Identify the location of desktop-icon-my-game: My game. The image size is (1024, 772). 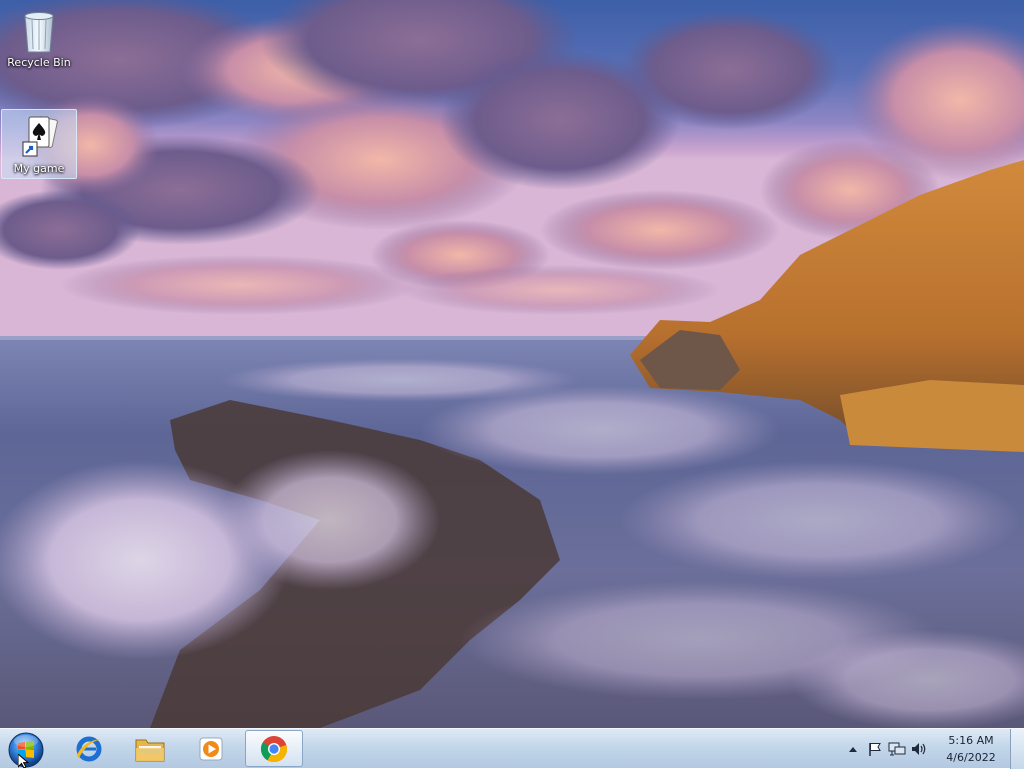
(39, 144).